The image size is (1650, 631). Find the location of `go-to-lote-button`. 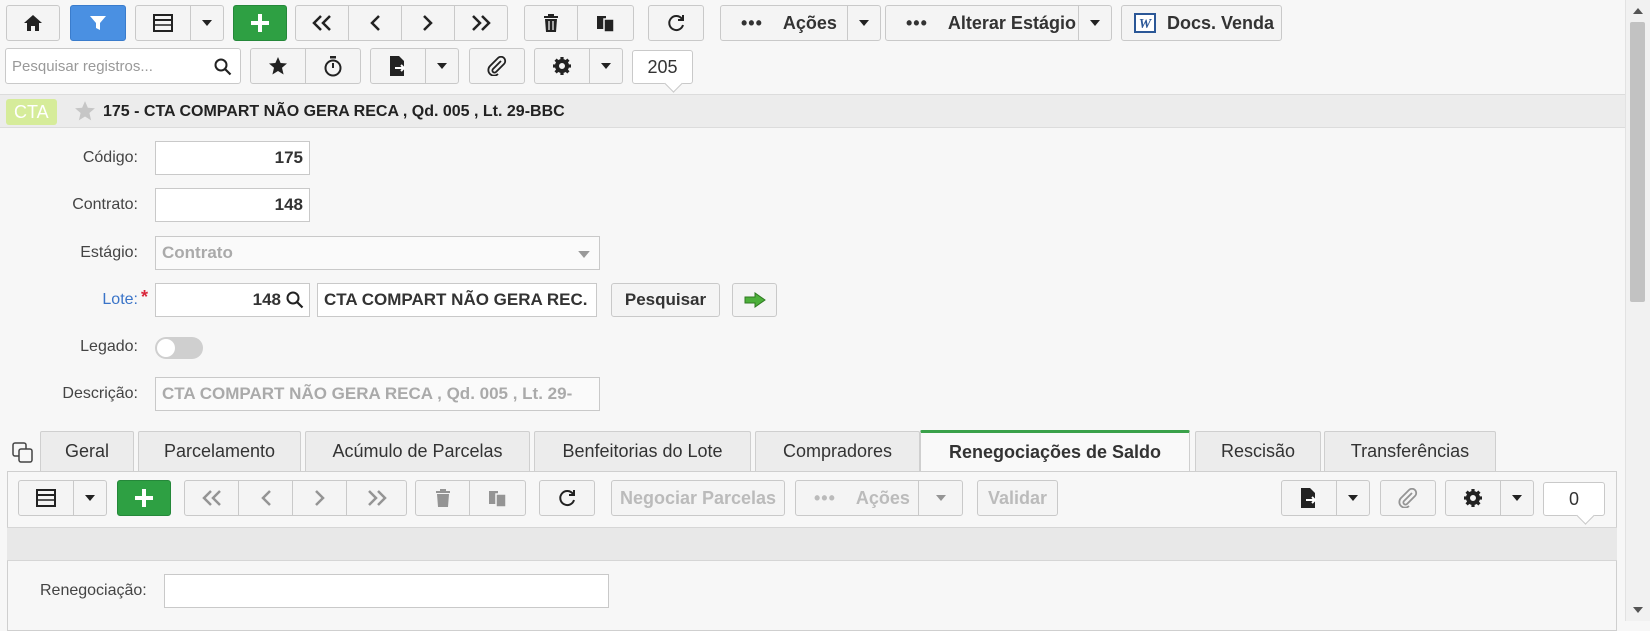

go-to-lote-button is located at coordinates (754, 300).